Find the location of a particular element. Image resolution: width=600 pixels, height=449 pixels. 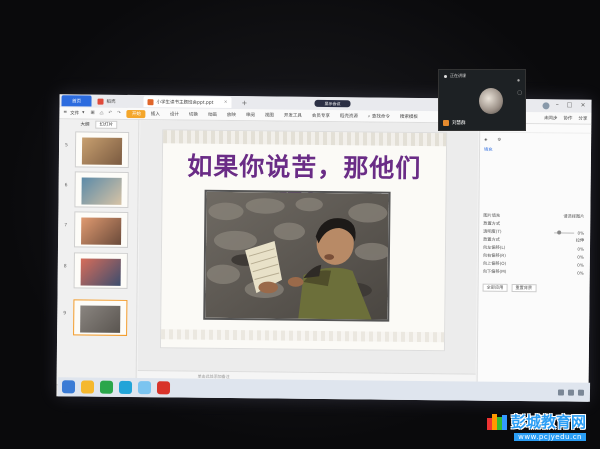

apply-all-button: 全部应用 is located at coordinates (495, 287).